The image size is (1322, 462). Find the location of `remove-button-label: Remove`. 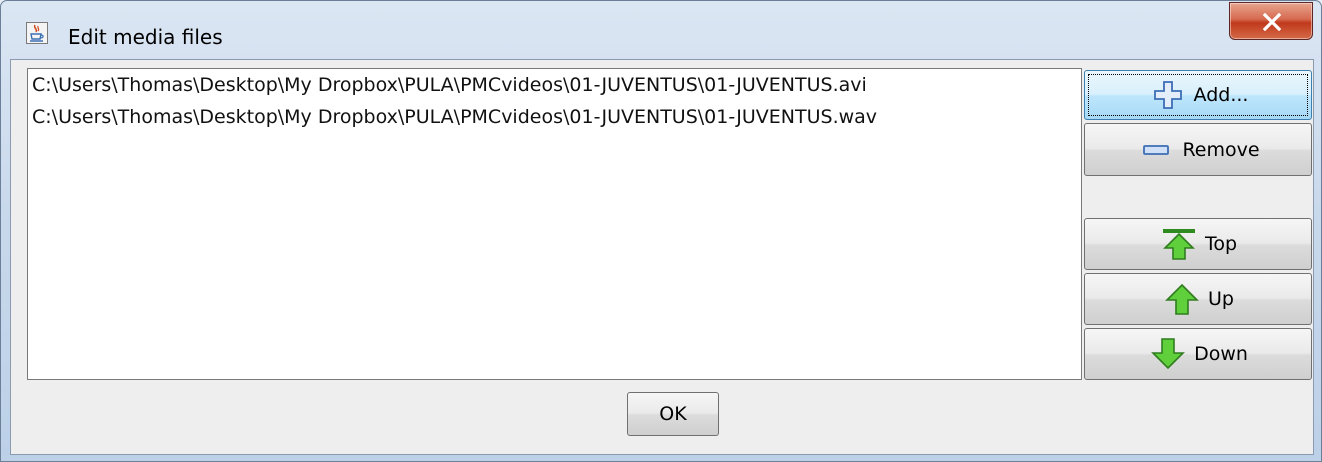

remove-button-label: Remove is located at coordinates (1221, 149).